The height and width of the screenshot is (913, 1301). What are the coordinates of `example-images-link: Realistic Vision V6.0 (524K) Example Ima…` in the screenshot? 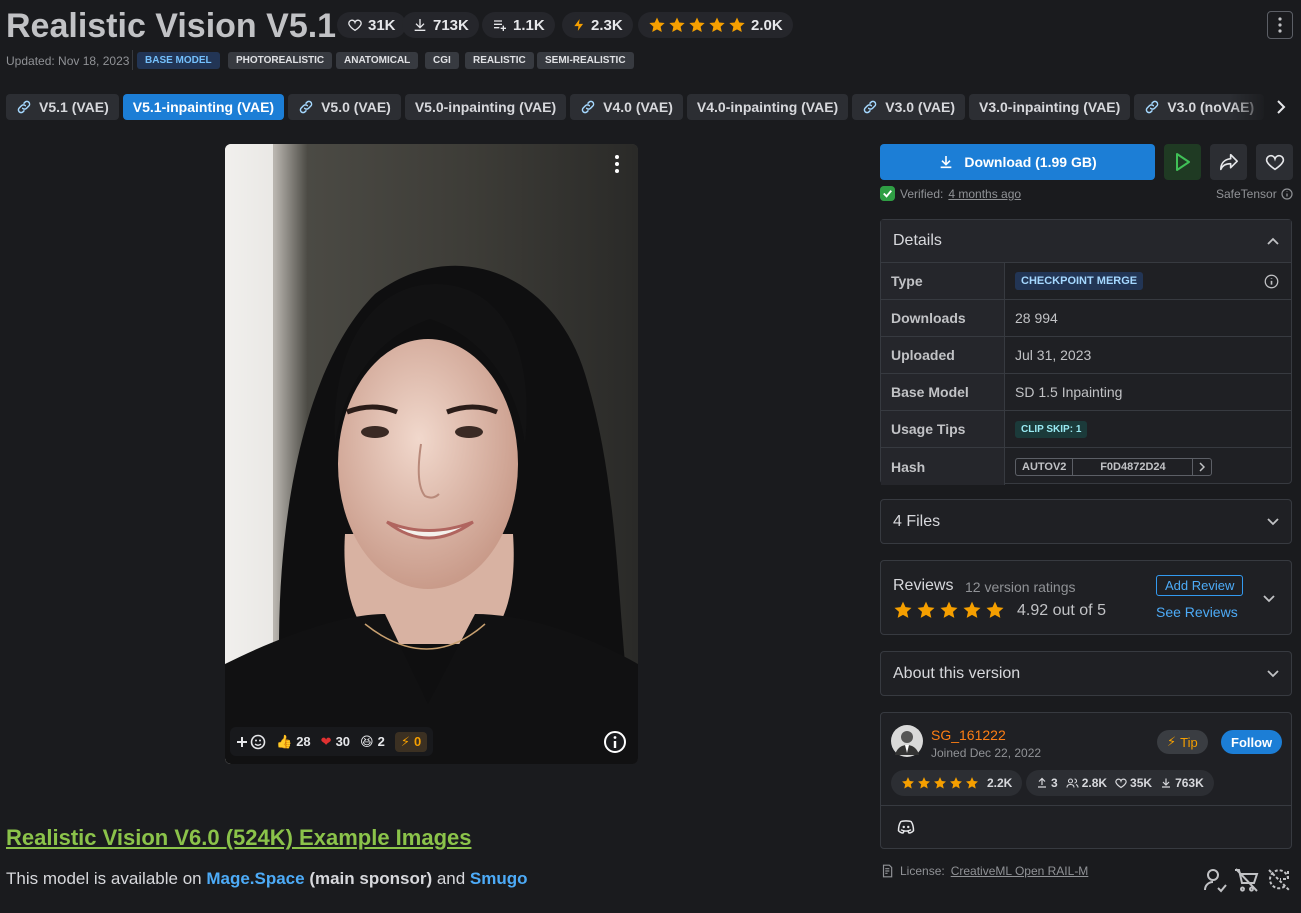 It's located at (238, 838).